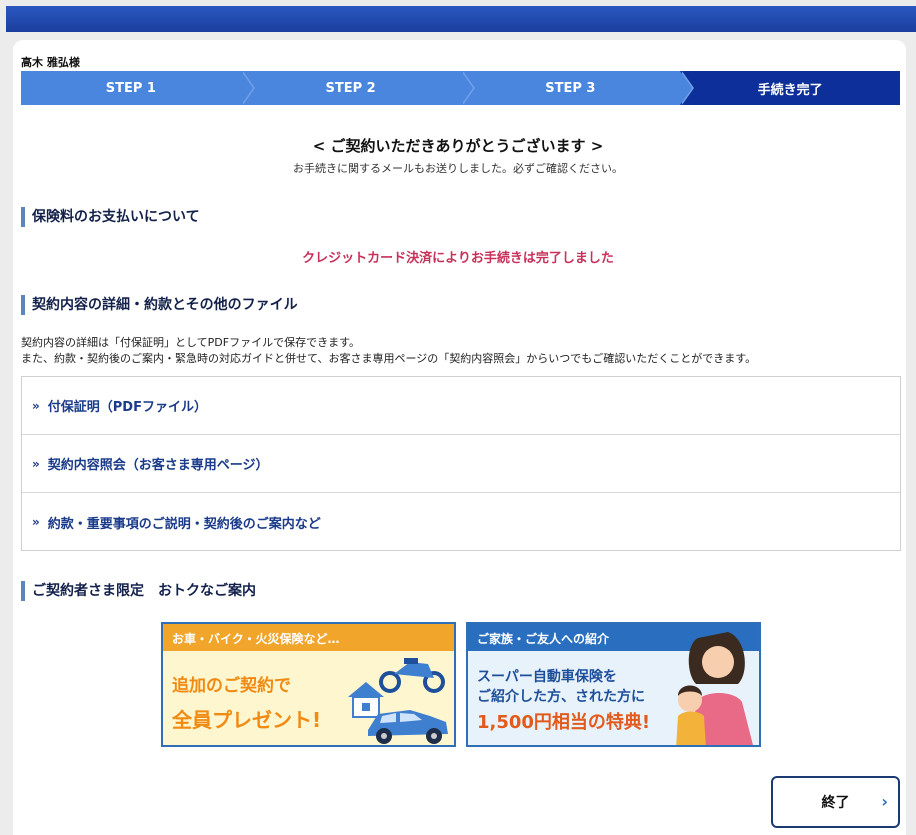 This screenshot has height=835, width=916. I want to click on family-illustration, so click(714, 688).